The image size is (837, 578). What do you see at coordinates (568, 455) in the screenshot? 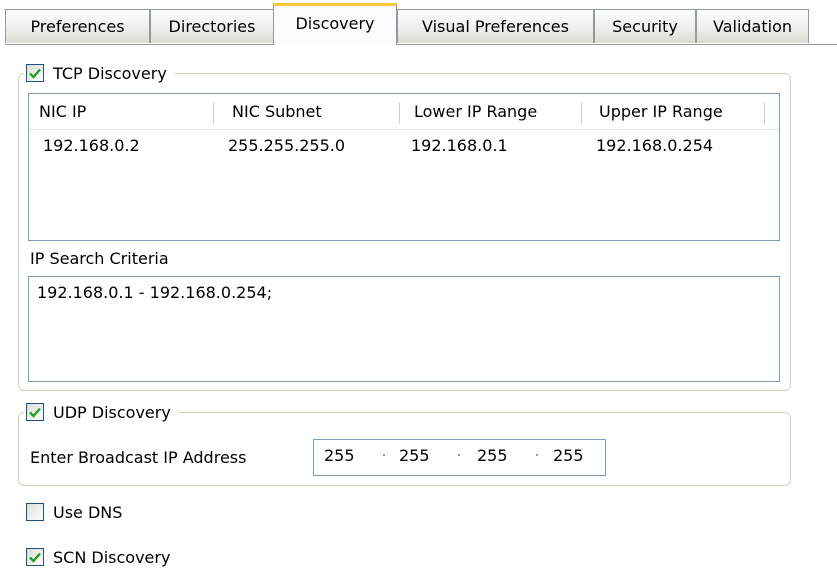
I see `ip-octet-4: 255` at bounding box center [568, 455].